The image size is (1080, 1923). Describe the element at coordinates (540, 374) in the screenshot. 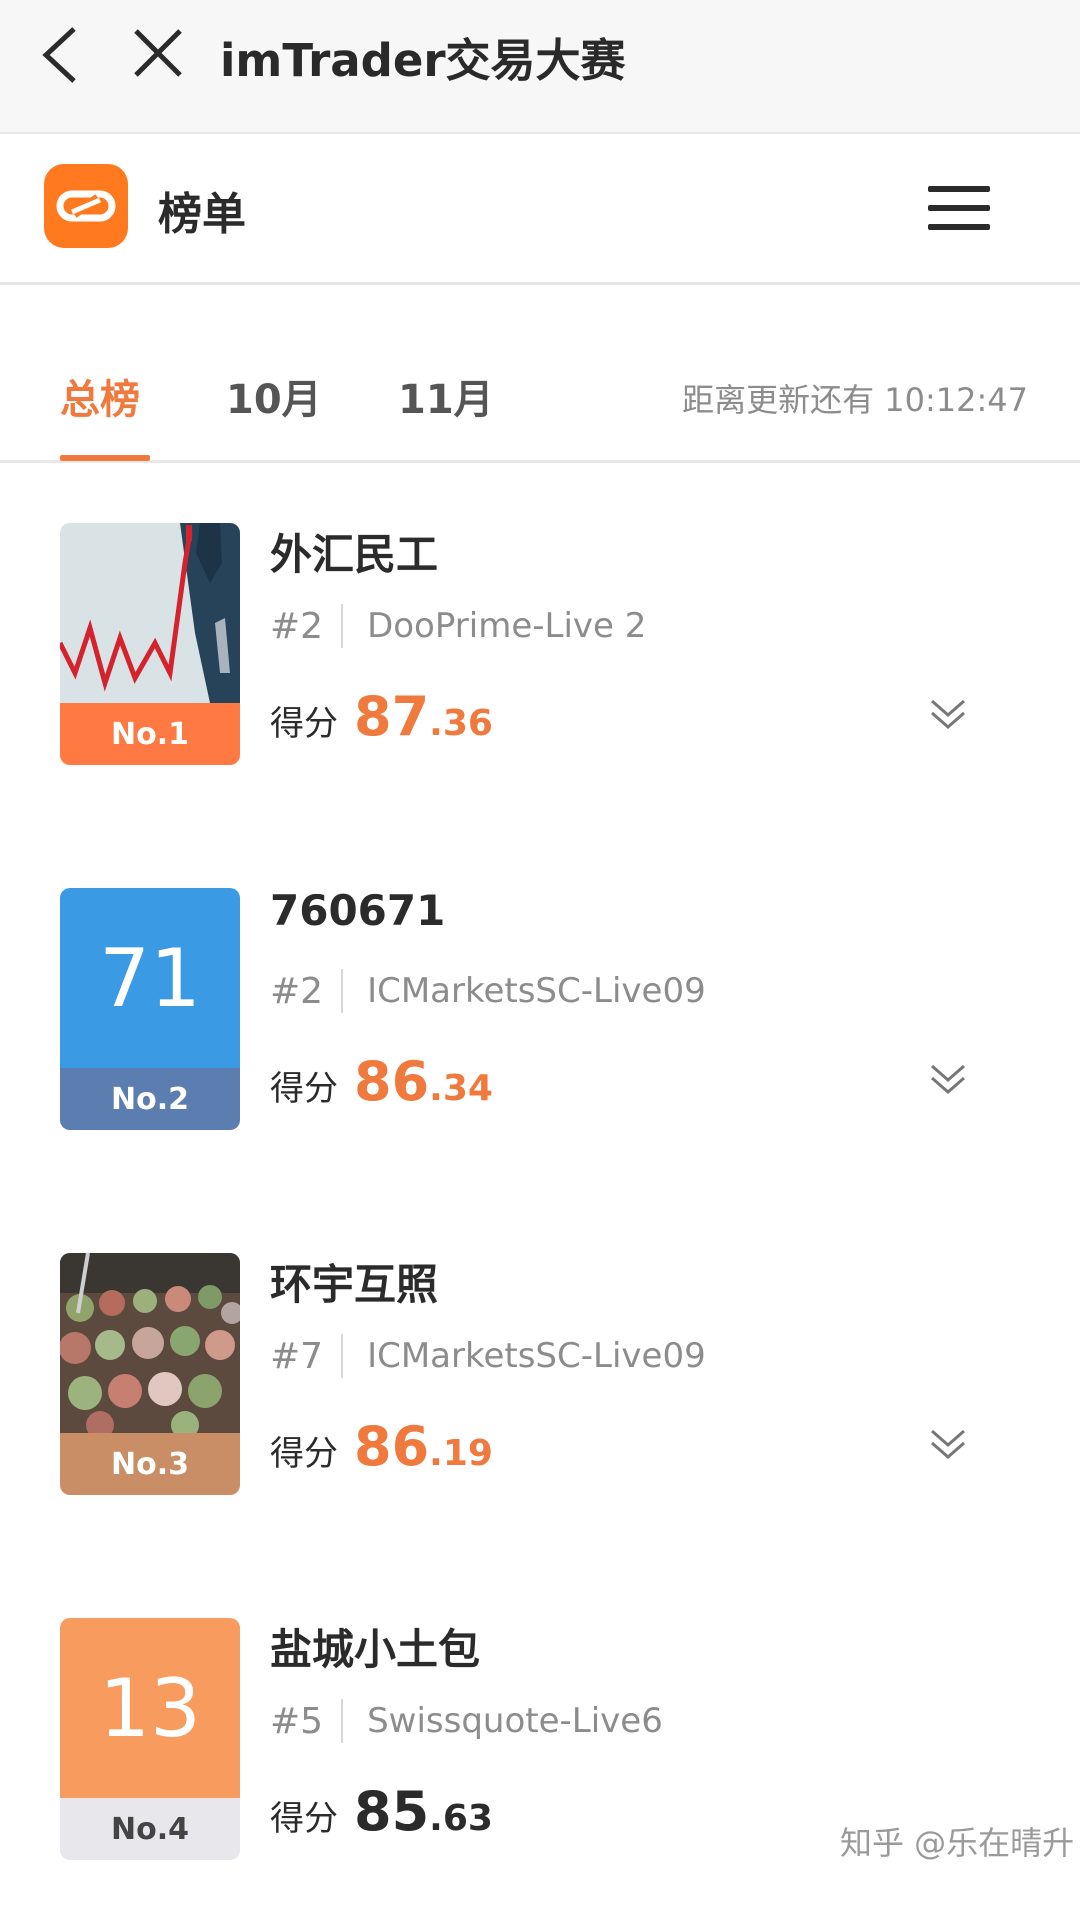

I see `tab-bar: 总榜 10月 11月 距离更新还有 10:12:47` at that location.